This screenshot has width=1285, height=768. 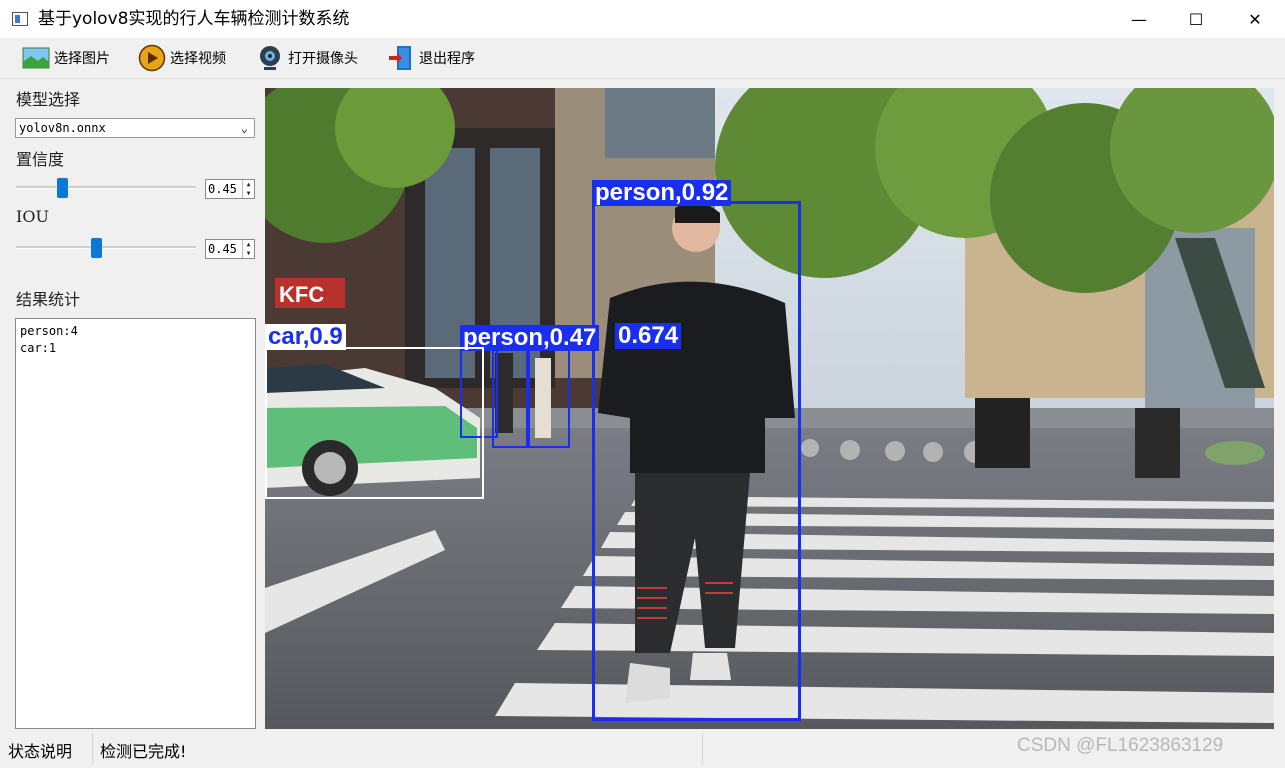 What do you see at coordinates (38, 348) in the screenshot?
I see `result-line: car:1` at bounding box center [38, 348].